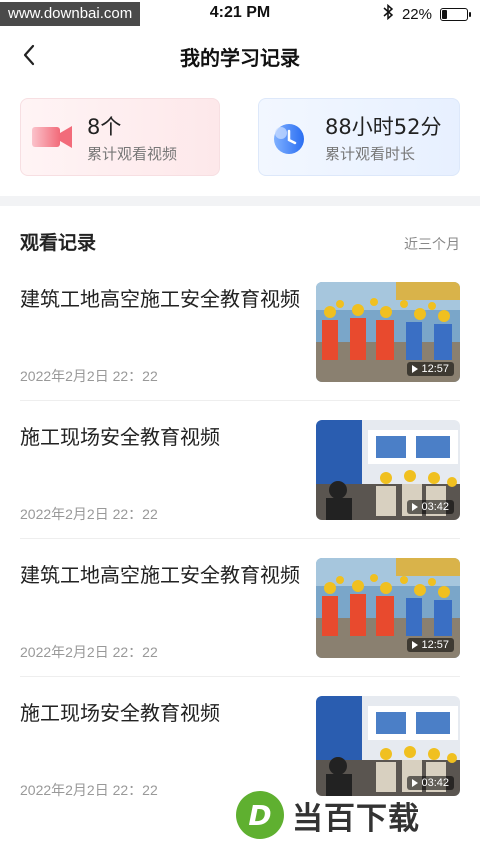 The image size is (480, 853). What do you see at coordinates (58, 243) in the screenshot?
I see `records-section-title: 观看记录` at bounding box center [58, 243].